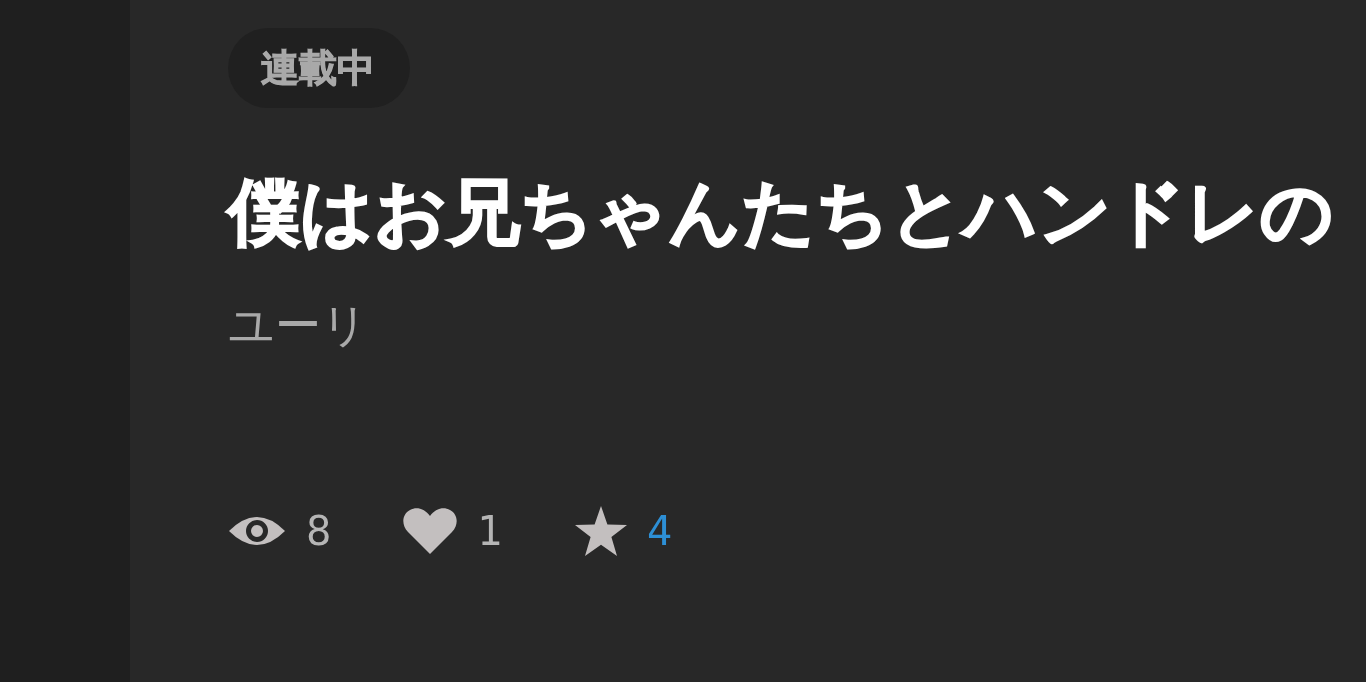 The height and width of the screenshot is (682, 1366). Describe the element at coordinates (659, 531) in the screenshot. I see `stat-count: 4` at that location.